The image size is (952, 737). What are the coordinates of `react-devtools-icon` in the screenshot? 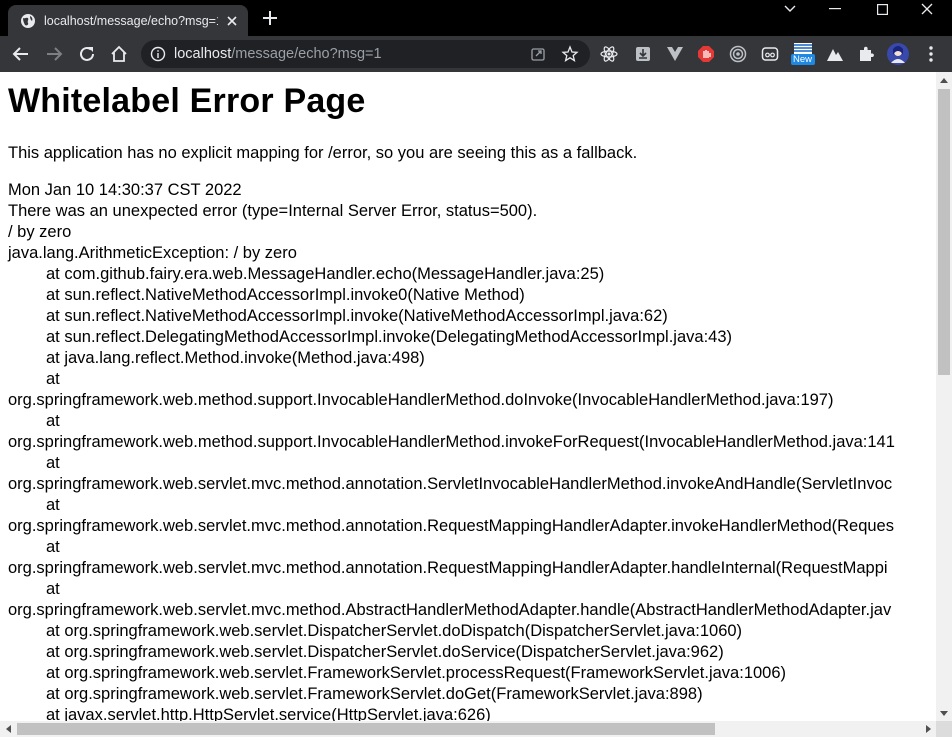 It's located at (609, 54).